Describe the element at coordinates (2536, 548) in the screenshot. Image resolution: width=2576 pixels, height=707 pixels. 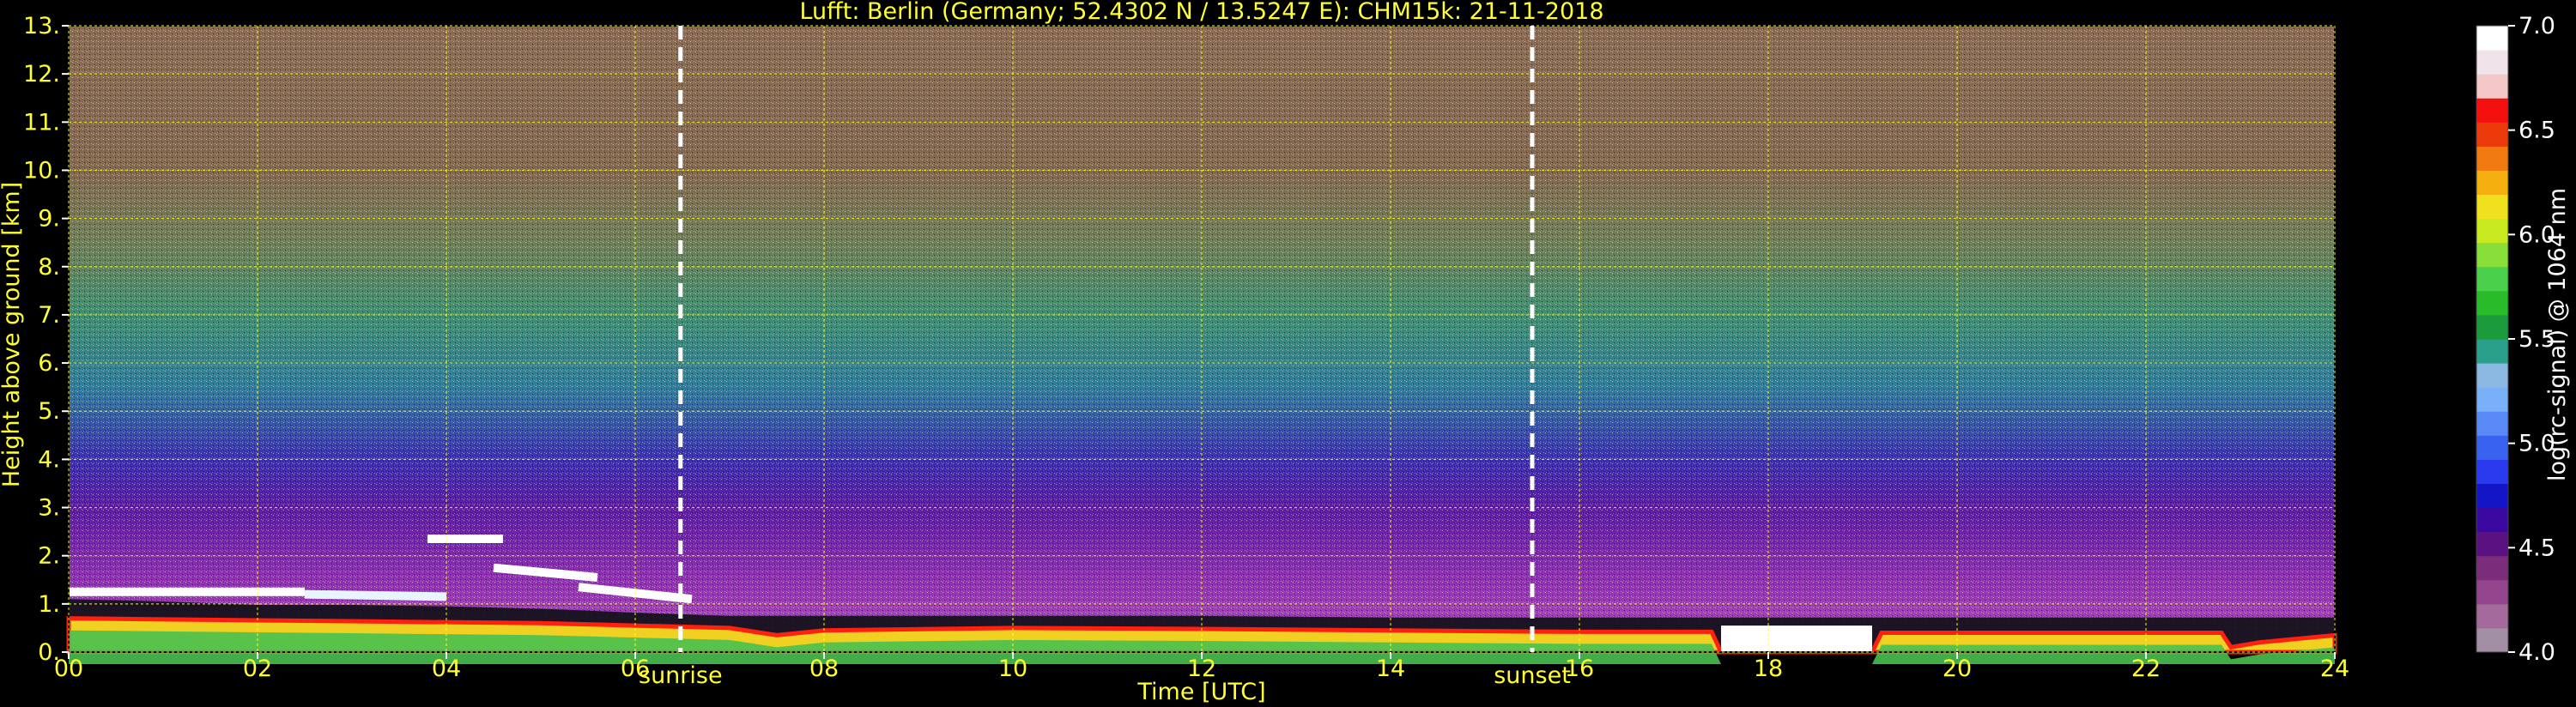
I see `colorbar-tick-label: 4.5` at that location.